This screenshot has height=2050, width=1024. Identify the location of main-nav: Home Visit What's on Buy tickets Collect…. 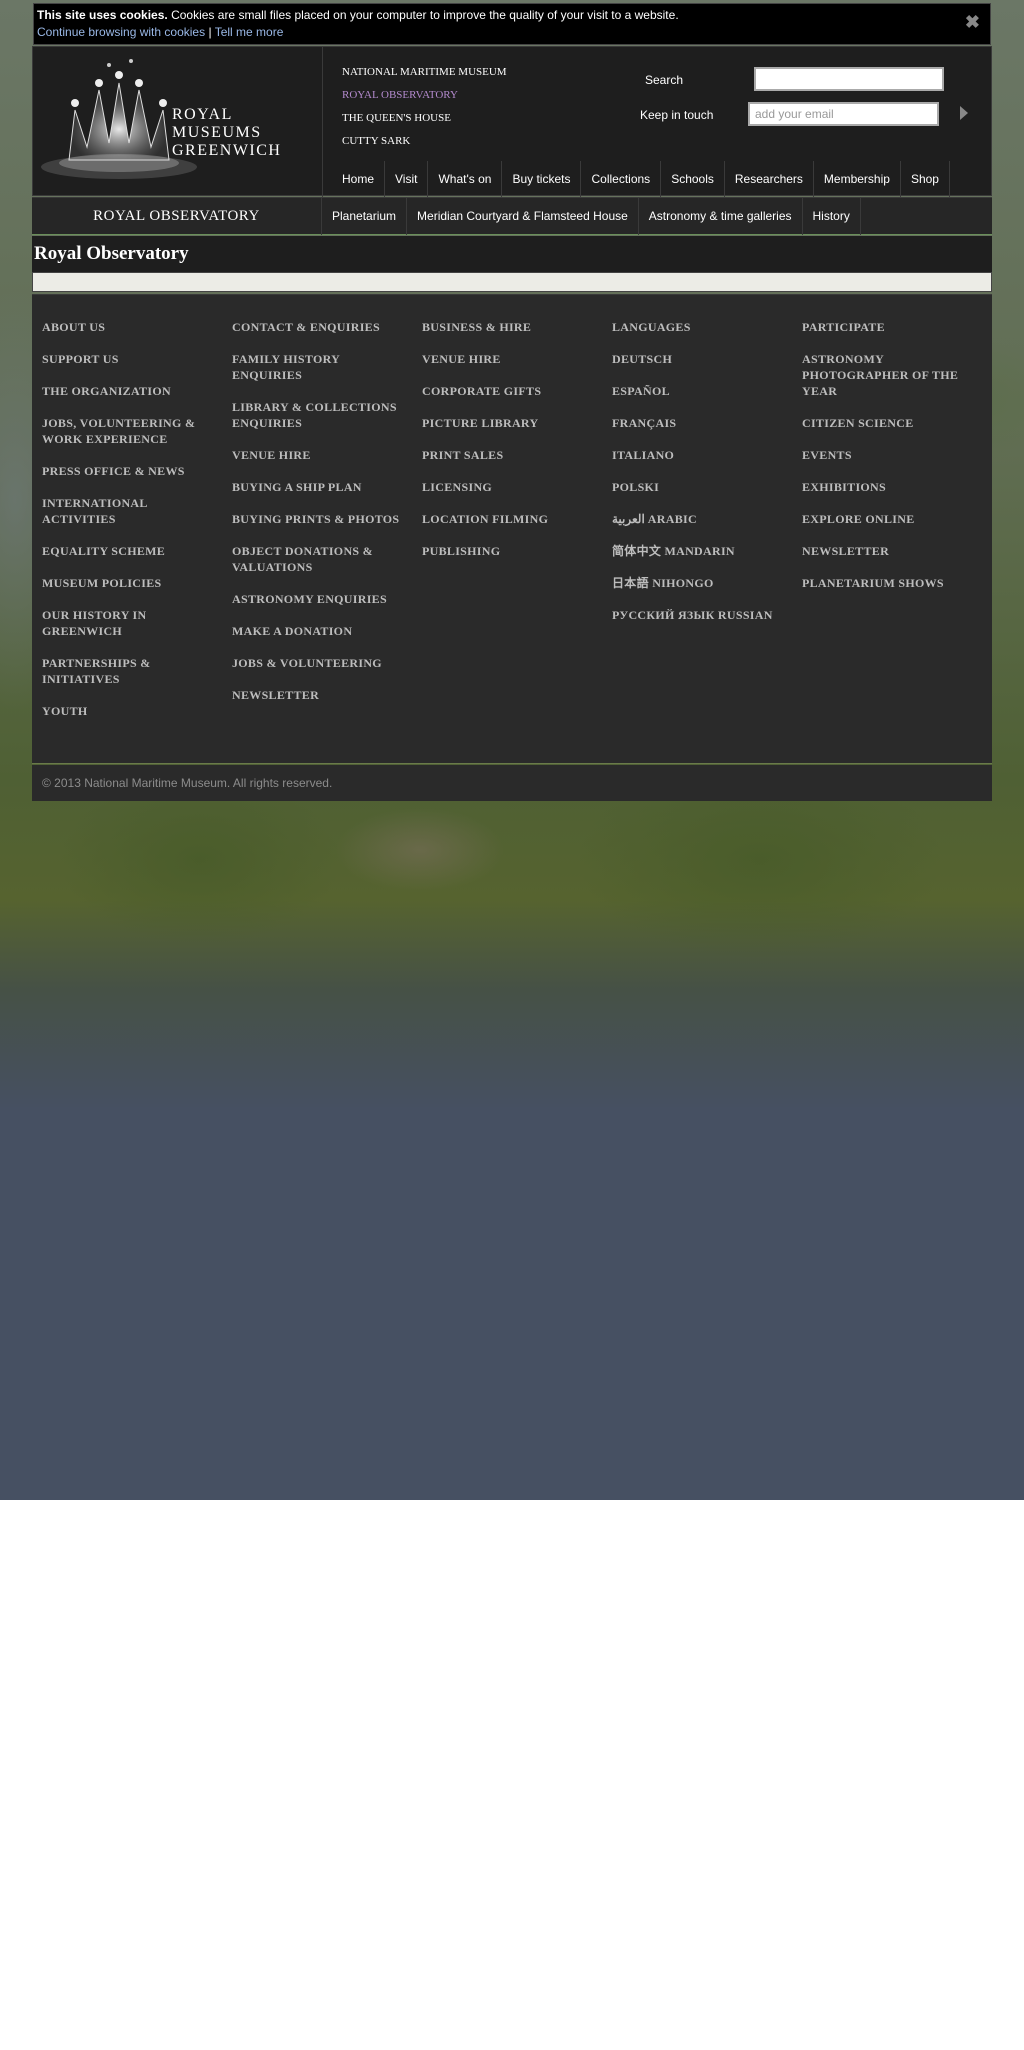
(641, 179).